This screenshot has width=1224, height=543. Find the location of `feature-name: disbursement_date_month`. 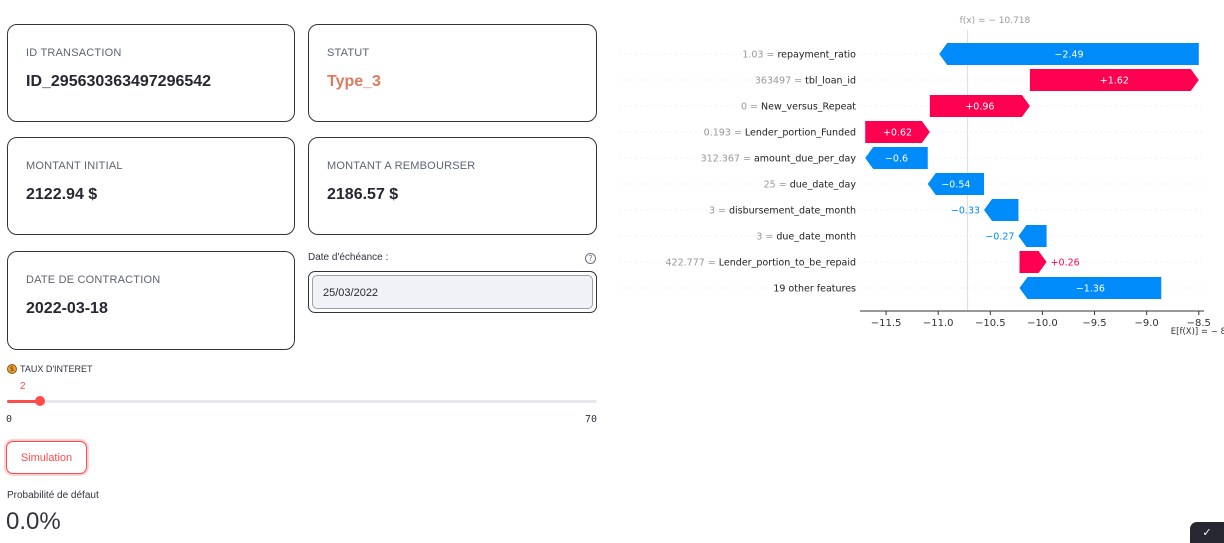

feature-name: disbursement_date_month is located at coordinates (792, 211).